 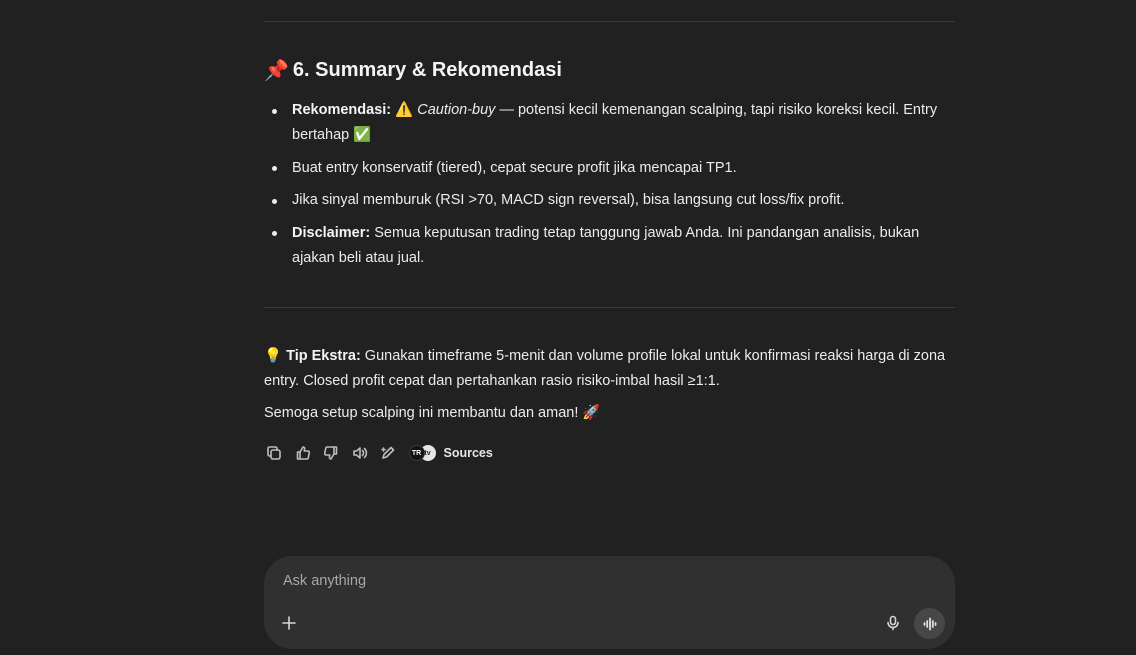 What do you see at coordinates (416, 453) in the screenshot?
I see `source-favicon: TR` at bounding box center [416, 453].